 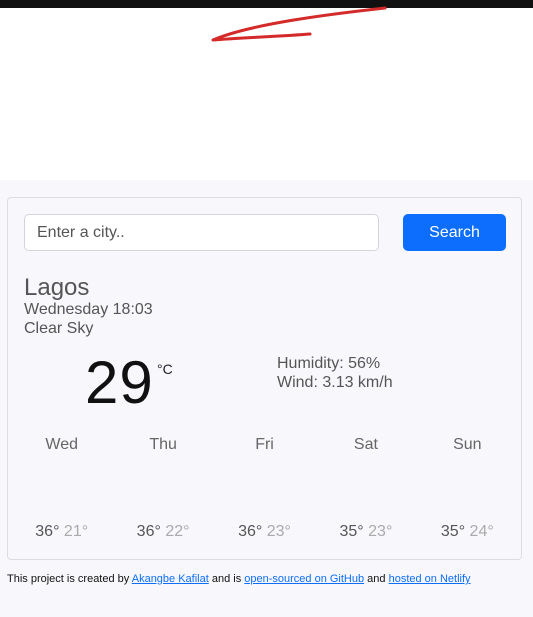 I want to click on forecast-temps: 36° 22°, so click(x=162, y=532).